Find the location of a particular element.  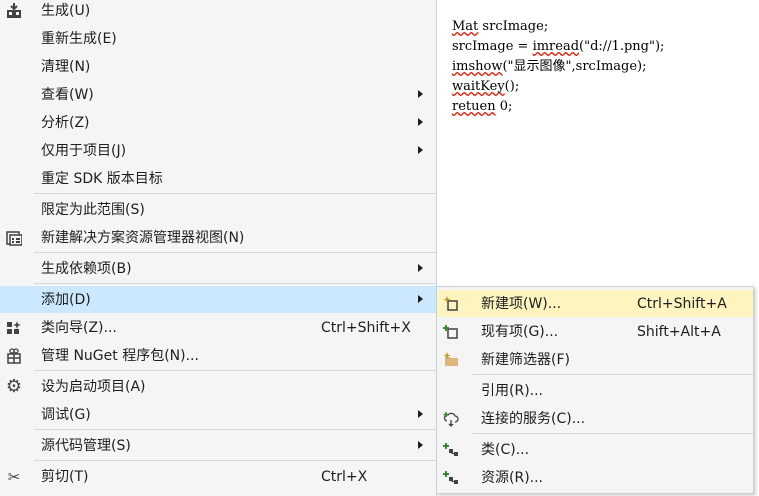

new-folder-icon is located at coordinates (451, 360).